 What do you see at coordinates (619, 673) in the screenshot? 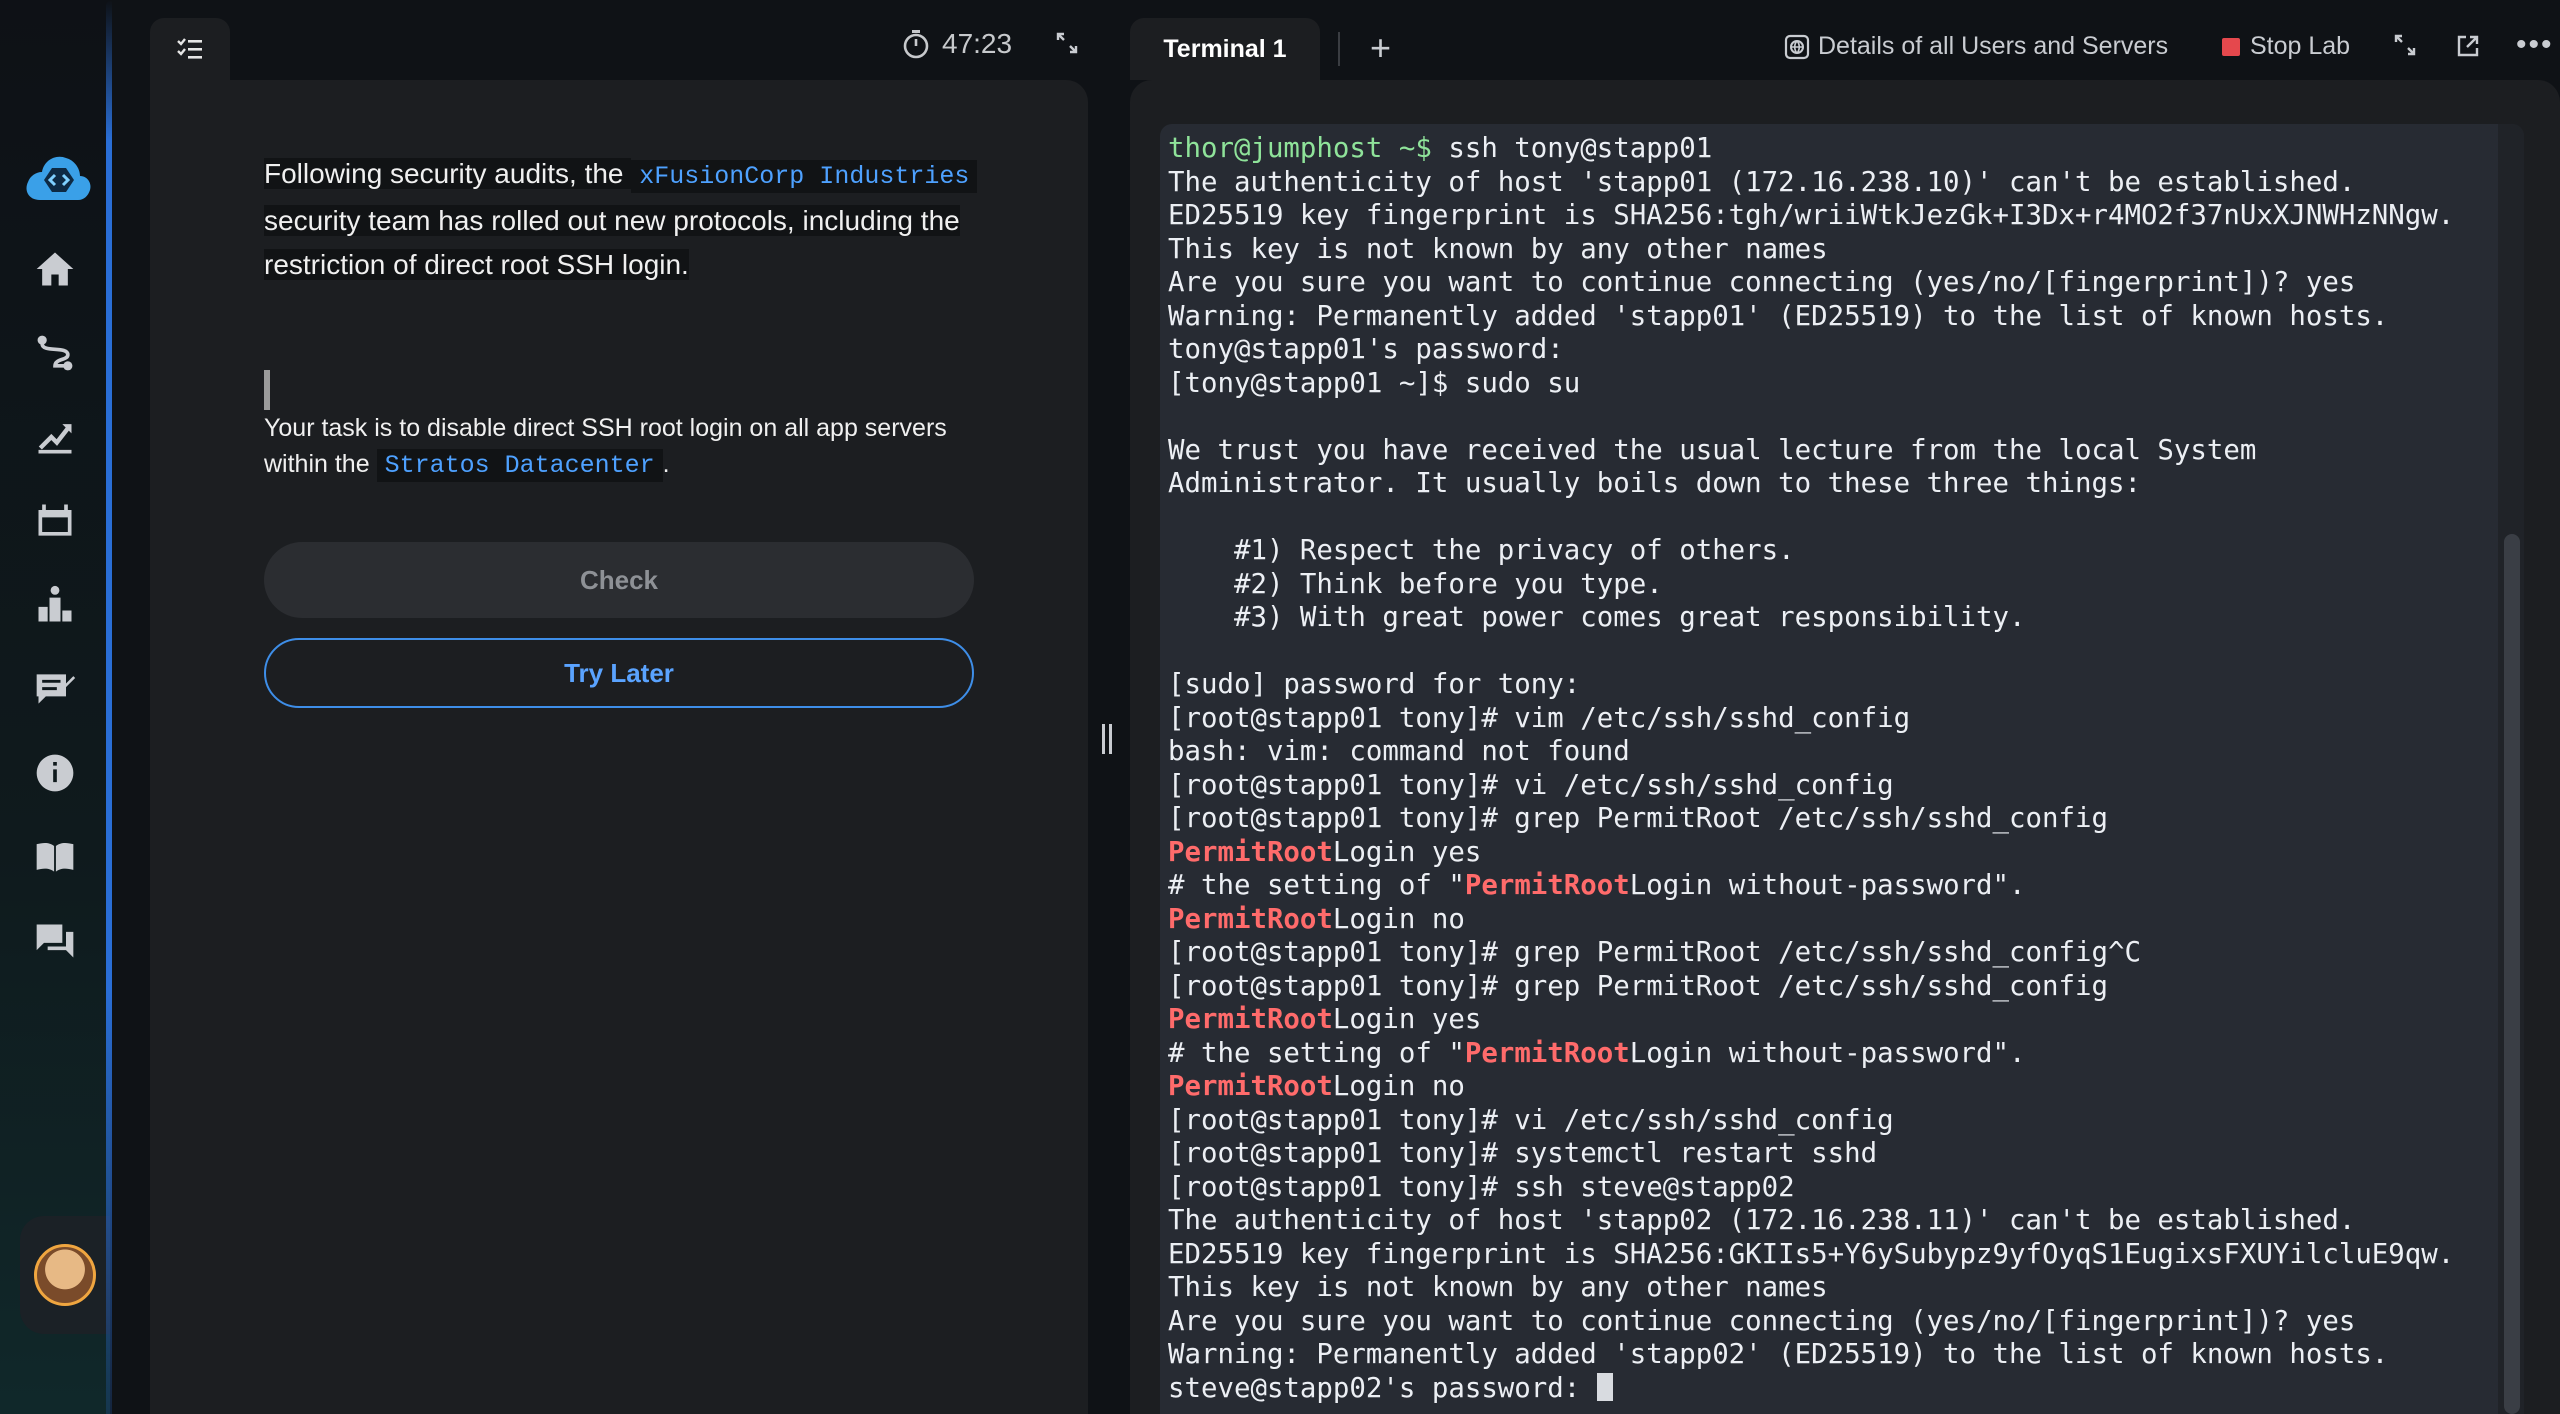
I see `try-later-button: Try Later` at bounding box center [619, 673].